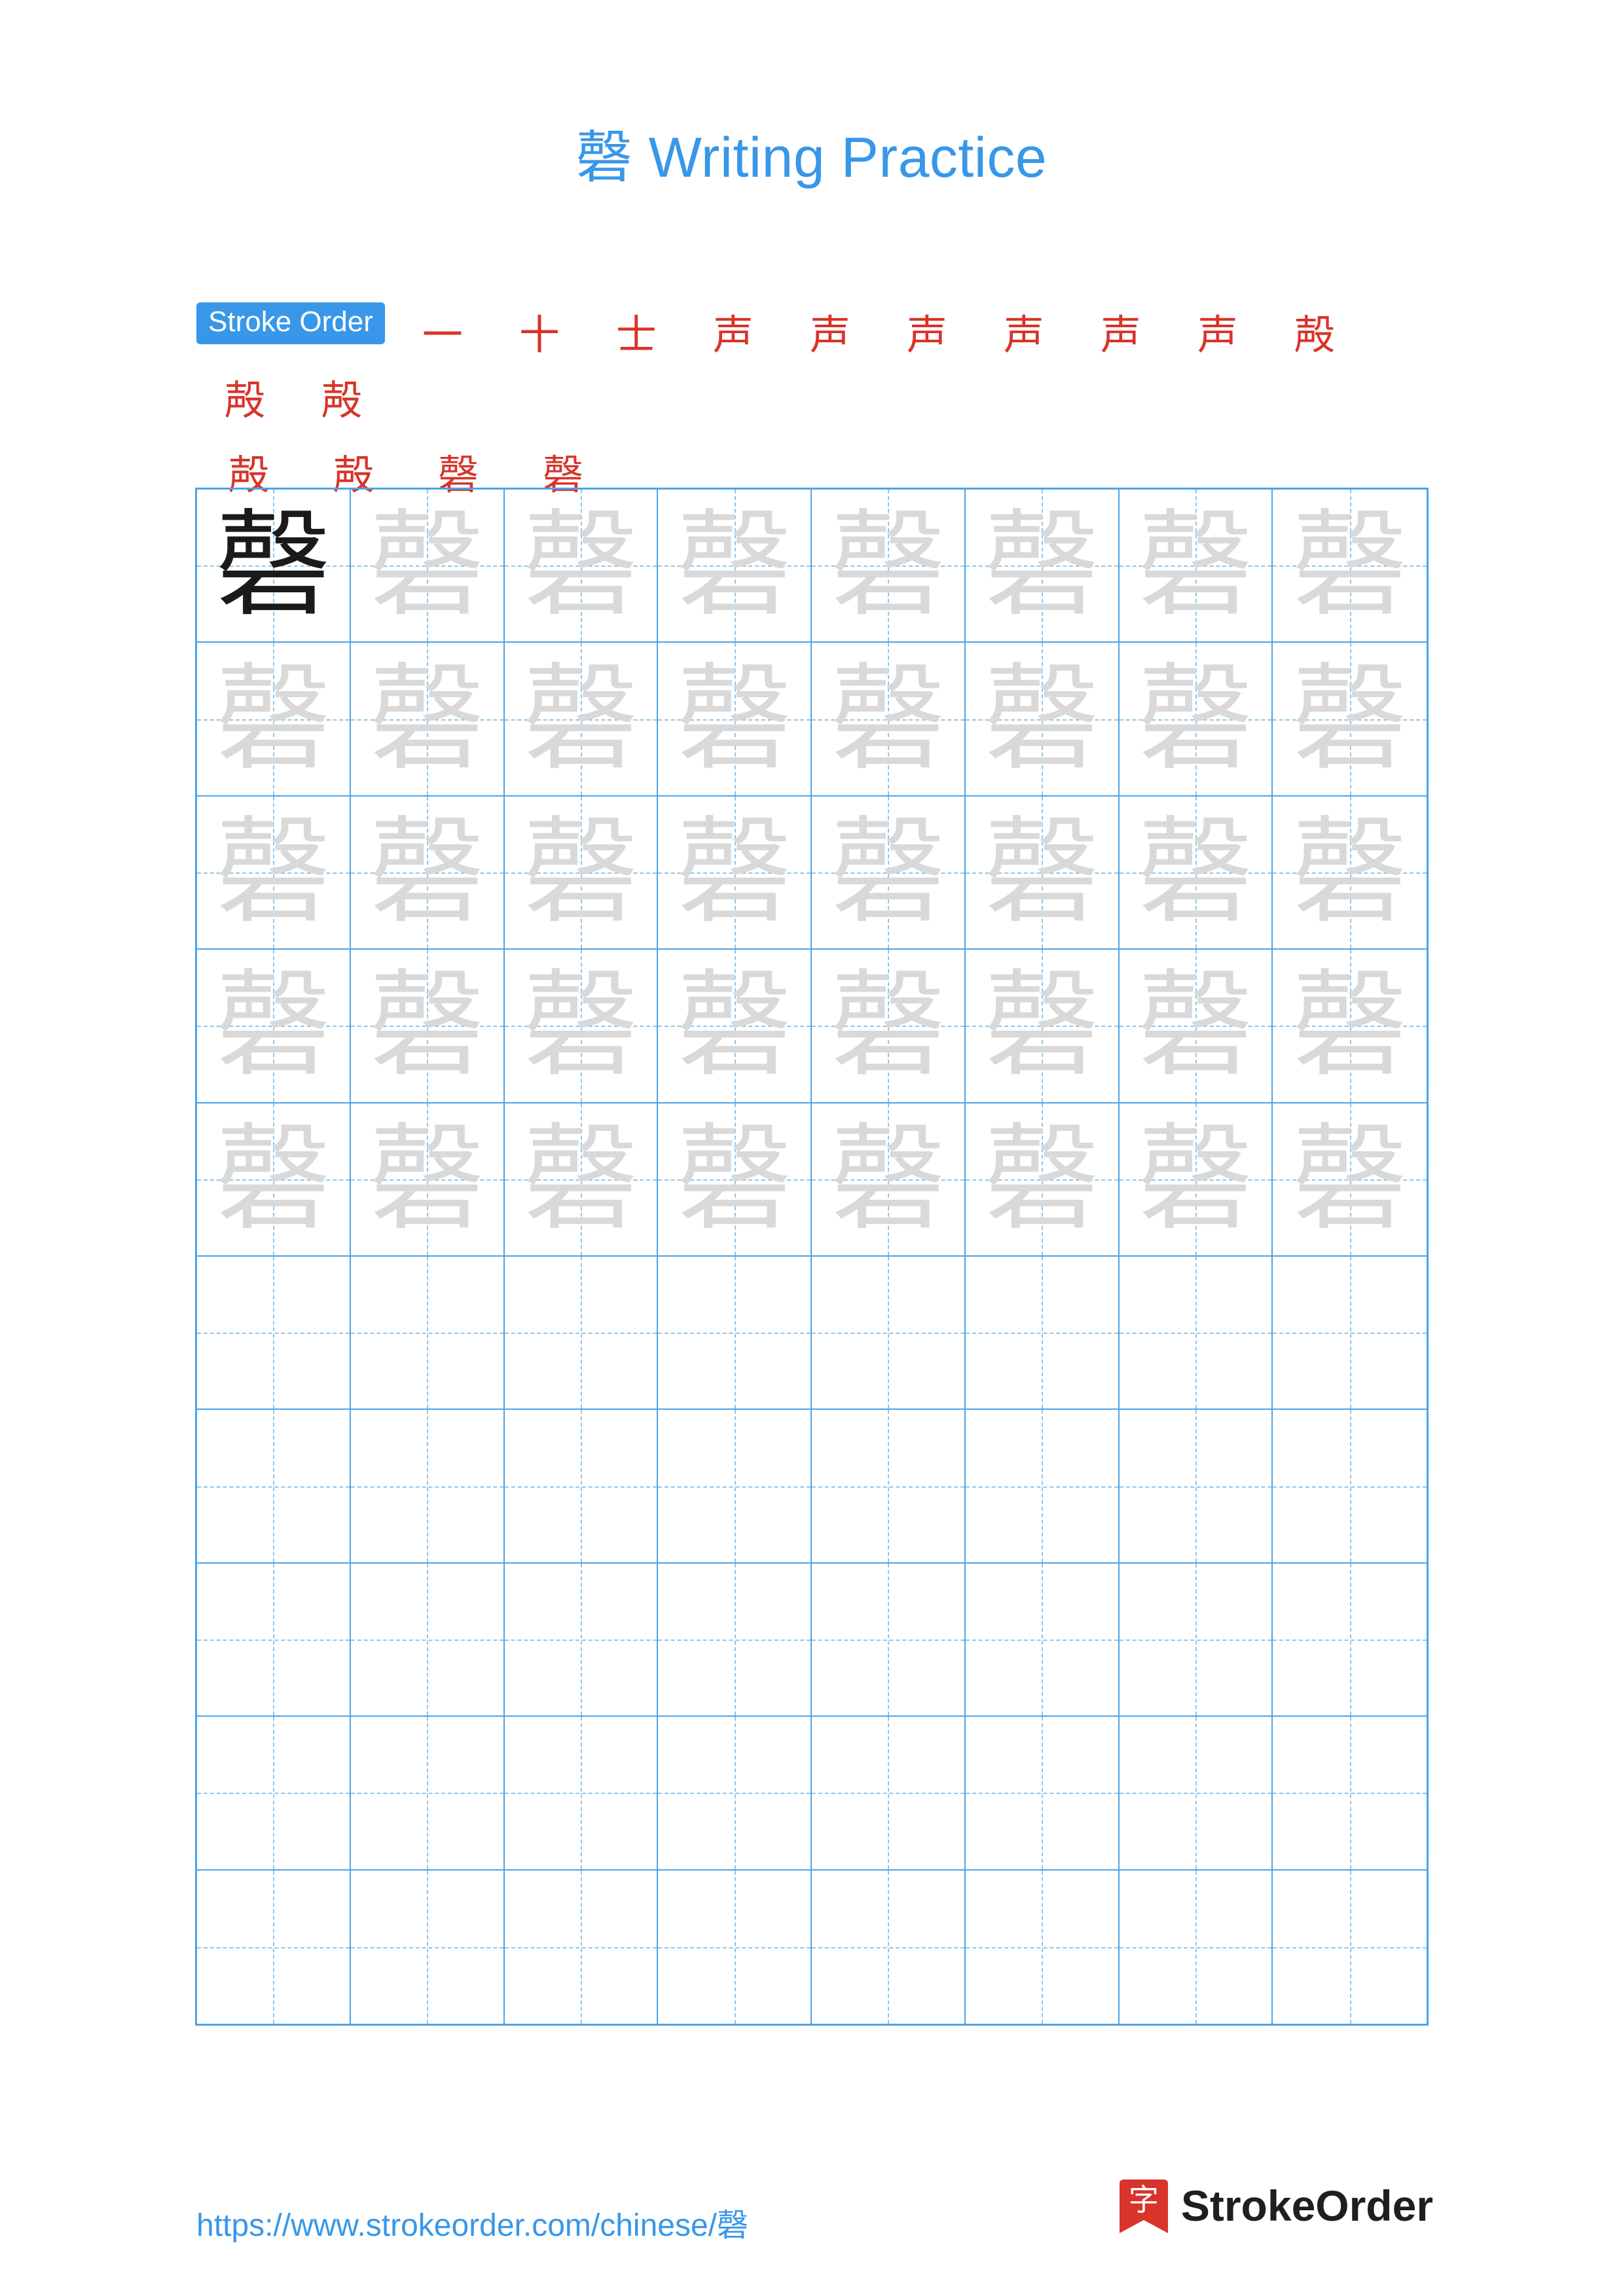  What do you see at coordinates (472, 2222) in the screenshot?
I see `source-url: https://www.strokeorder.com/chinese/磬` at bounding box center [472, 2222].